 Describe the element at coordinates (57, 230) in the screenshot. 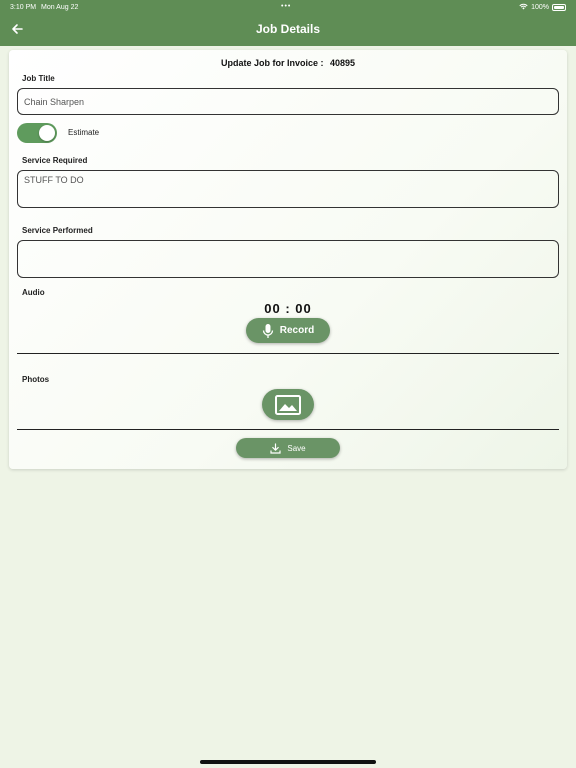

I see `service-performed-label: Service Performed` at that location.